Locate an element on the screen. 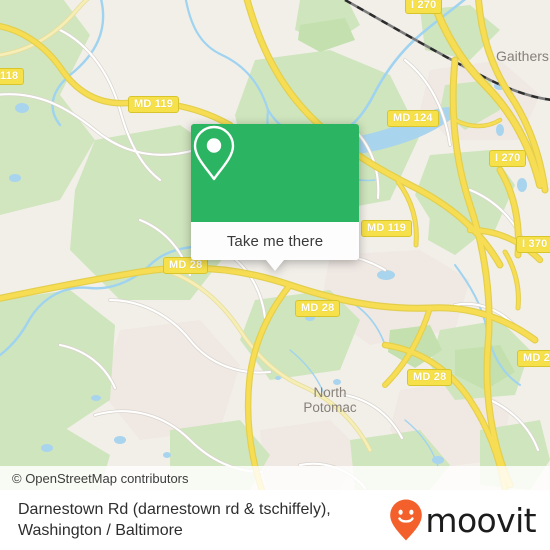 The height and width of the screenshot is (550, 550). popup-header is located at coordinates (275, 173).